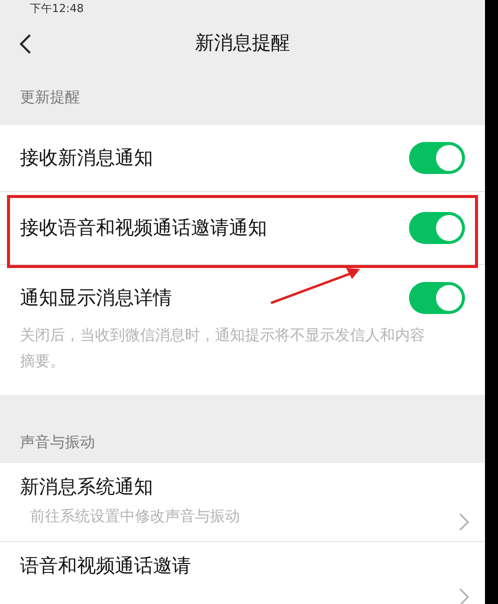 The height and width of the screenshot is (604, 498). I want to click on back-icon, so click(25, 44).